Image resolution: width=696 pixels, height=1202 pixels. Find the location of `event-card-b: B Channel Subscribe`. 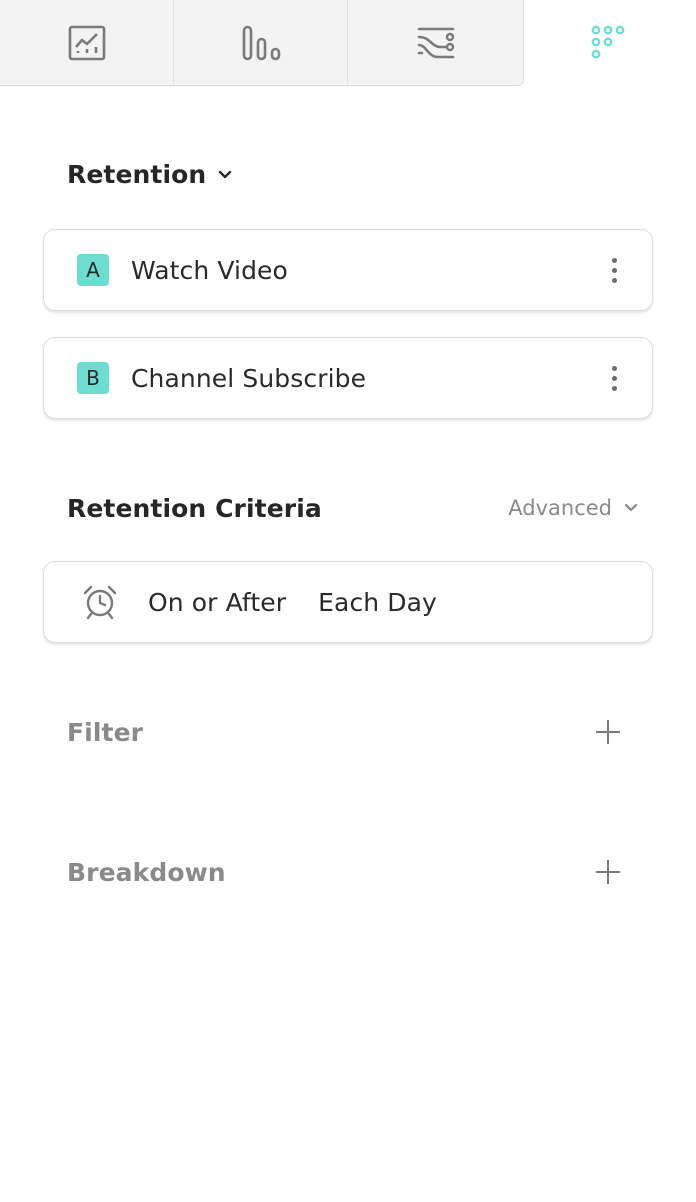

event-card-b: B Channel Subscribe is located at coordinates (348, 378).